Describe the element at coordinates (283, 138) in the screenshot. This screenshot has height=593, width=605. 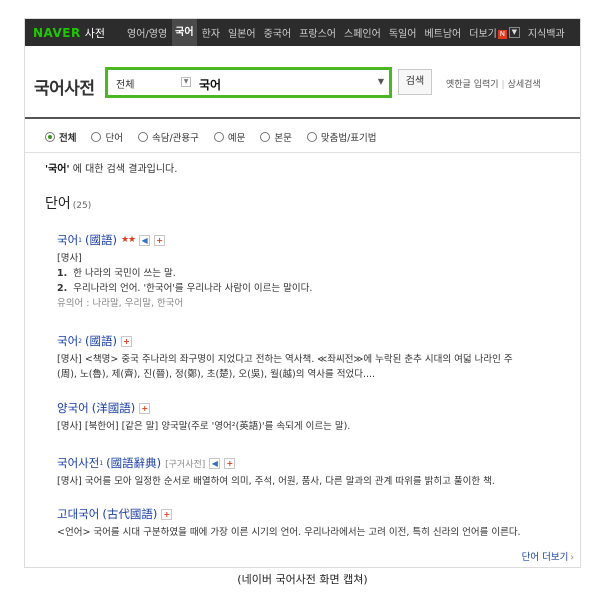
I see `filter-label: 본문` at that location.